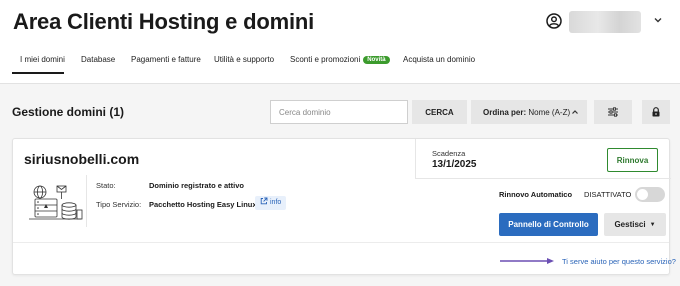 Image resolution: width=680 pixels, height=286 pixels. I want to click on info-chip-label: info, so click(276, 202).